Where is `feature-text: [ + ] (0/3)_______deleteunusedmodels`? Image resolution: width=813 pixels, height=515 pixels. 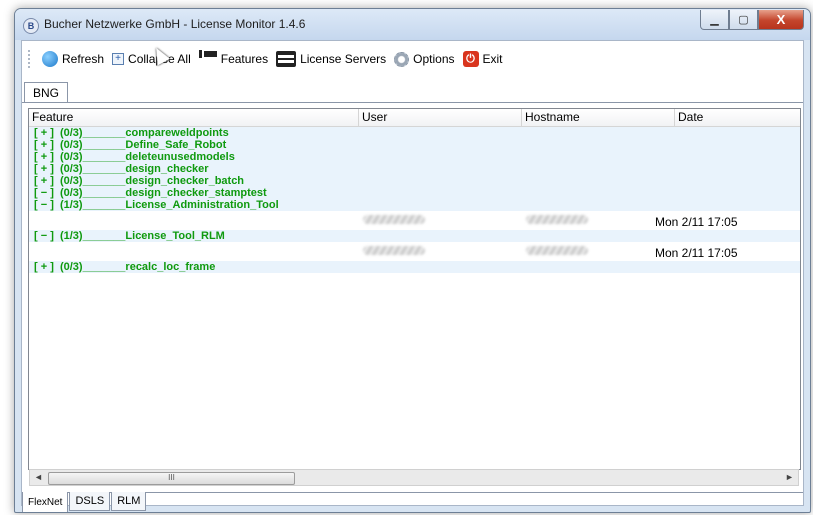 feature-text: [ + ] (0/3)_______deleteunusedmodels is located at coordinates (134, 157).